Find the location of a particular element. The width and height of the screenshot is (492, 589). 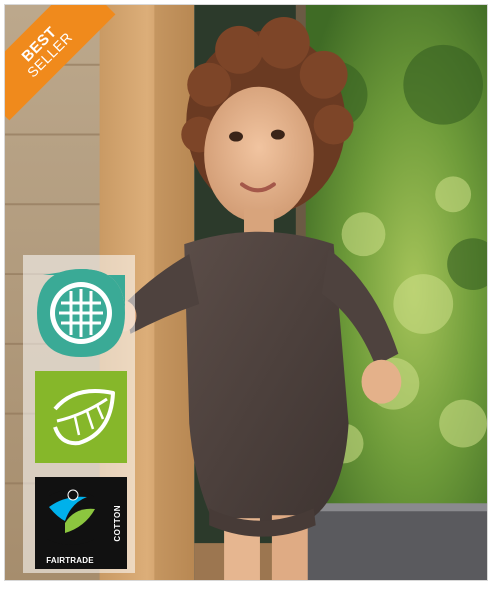

fairtrade-cotton-label: COTTON is located at coordinates (117, 523).